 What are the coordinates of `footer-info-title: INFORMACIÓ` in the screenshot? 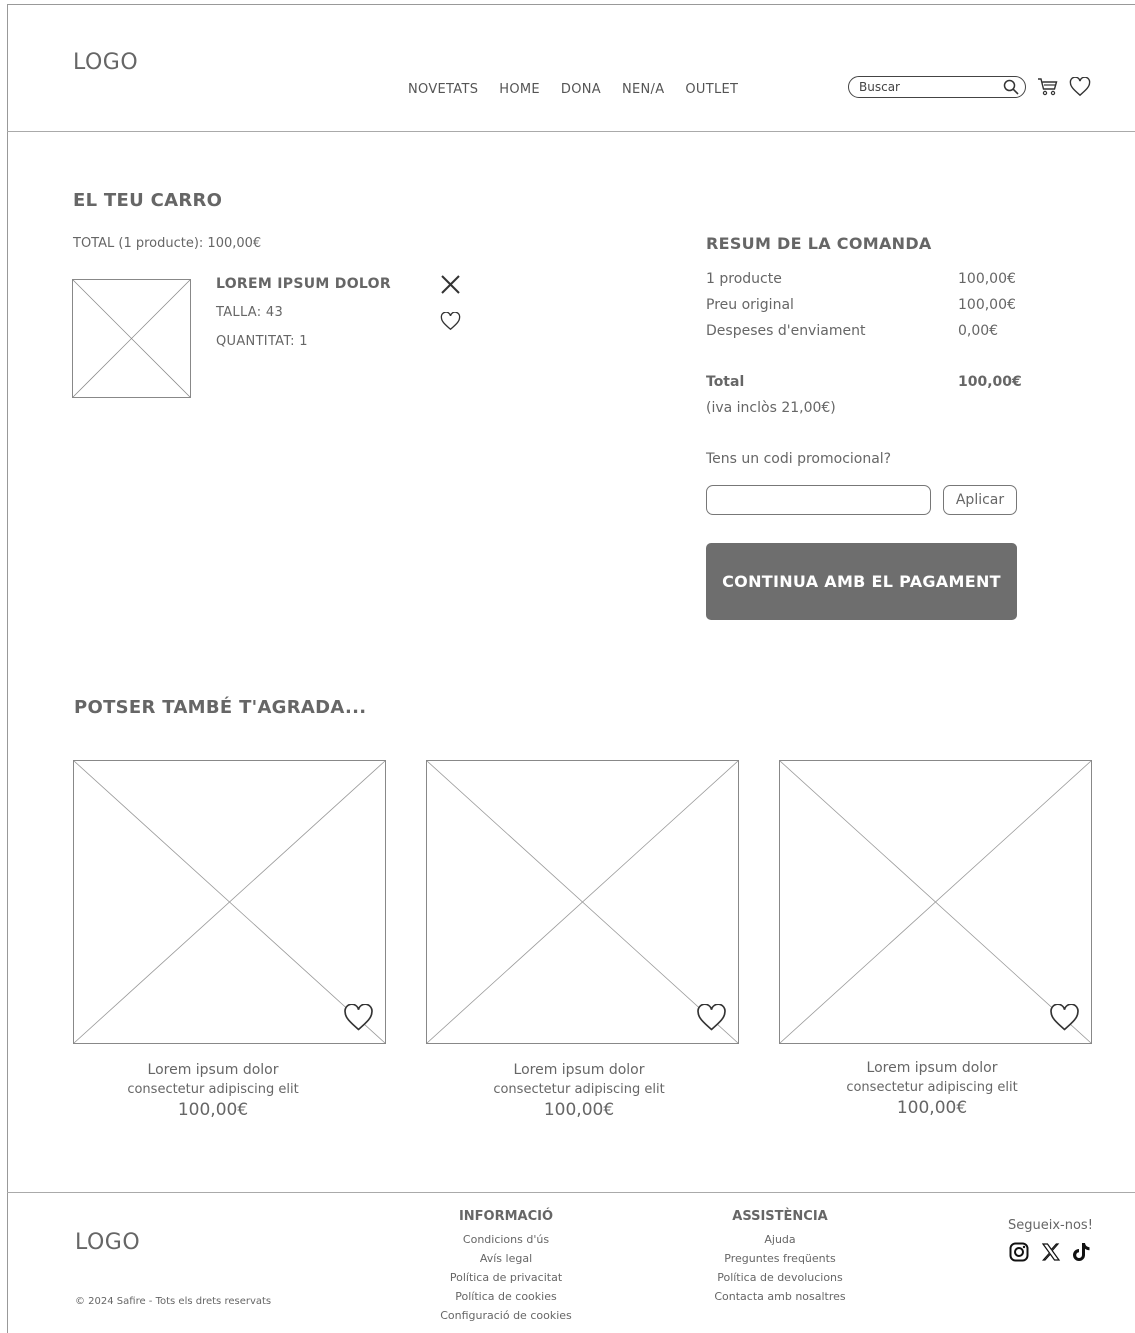 It's located at (506, 1216).